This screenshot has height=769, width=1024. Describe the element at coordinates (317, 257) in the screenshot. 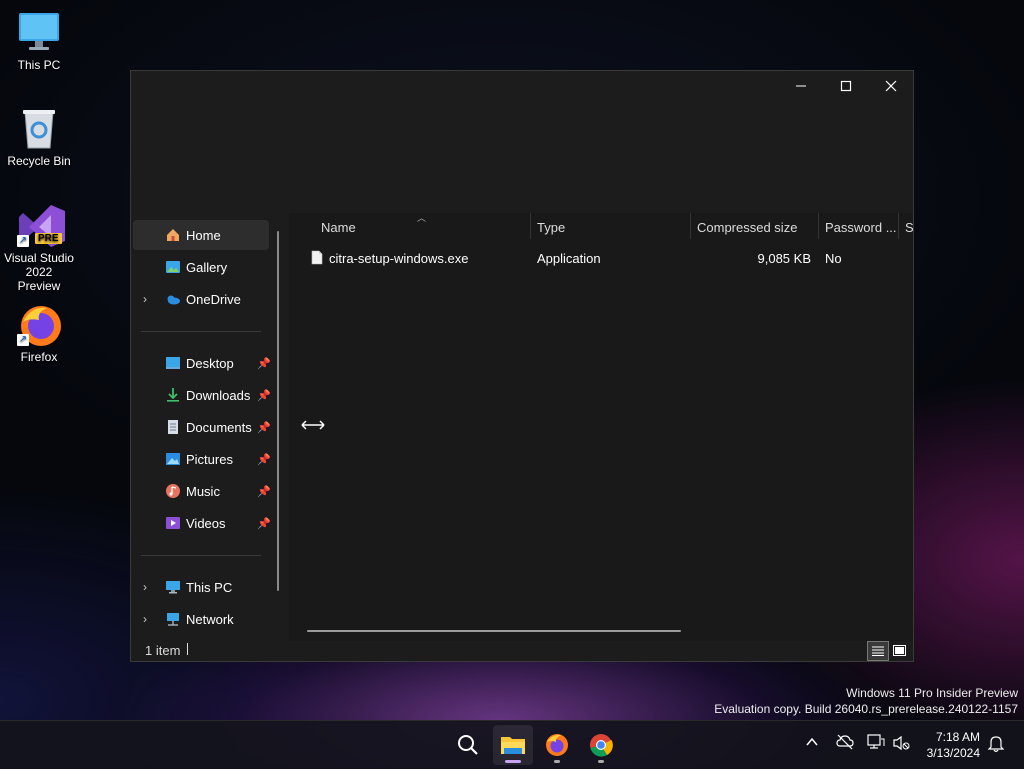

I see `file-icon` at that location.